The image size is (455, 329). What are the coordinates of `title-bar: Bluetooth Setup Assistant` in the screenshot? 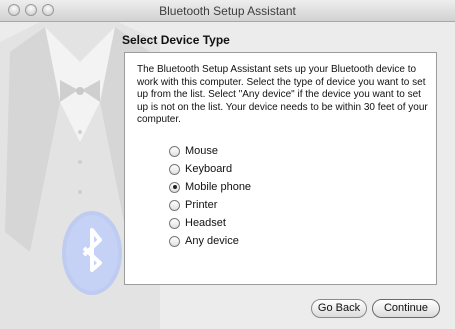 It's located at (227, 11).